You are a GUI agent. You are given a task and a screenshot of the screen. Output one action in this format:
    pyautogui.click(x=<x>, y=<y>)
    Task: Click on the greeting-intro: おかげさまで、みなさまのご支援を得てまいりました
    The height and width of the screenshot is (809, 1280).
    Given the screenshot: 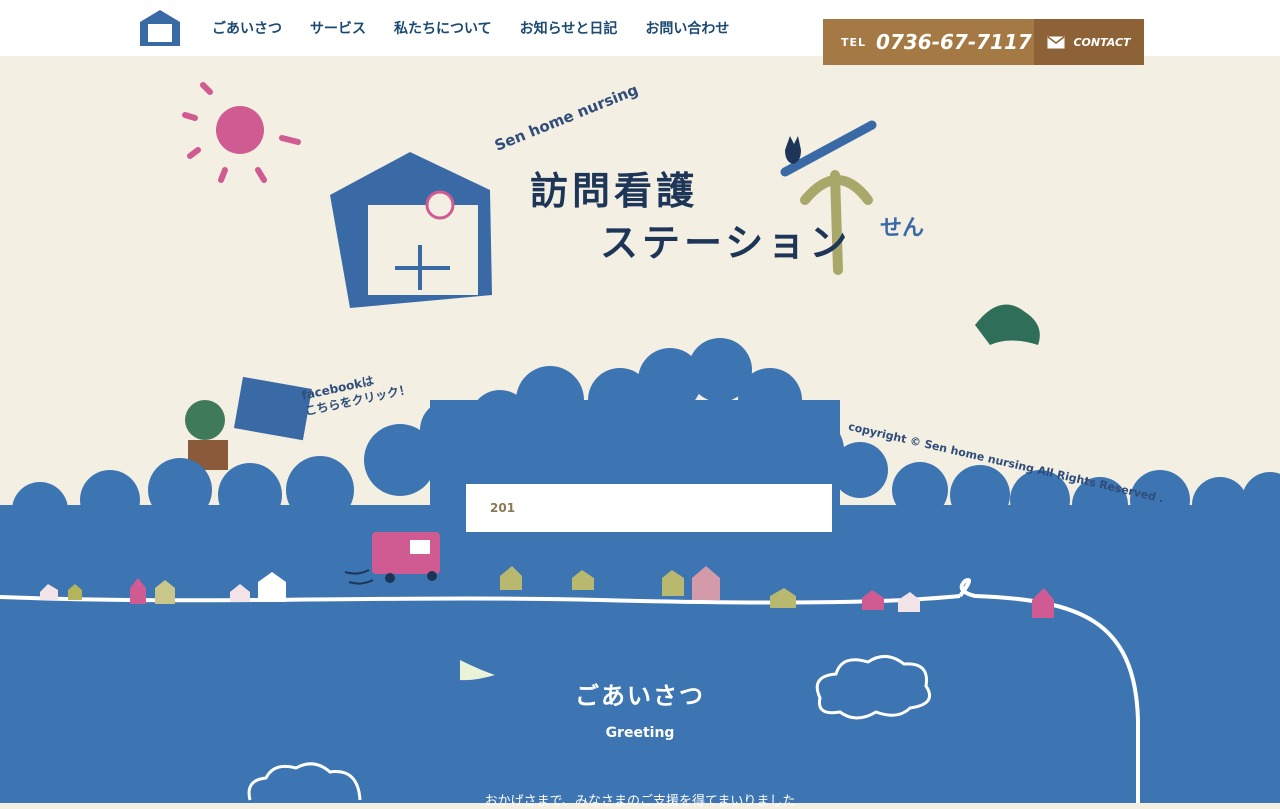 What is the action you would take?
    pyautogui.click(x=640, y=801)
    